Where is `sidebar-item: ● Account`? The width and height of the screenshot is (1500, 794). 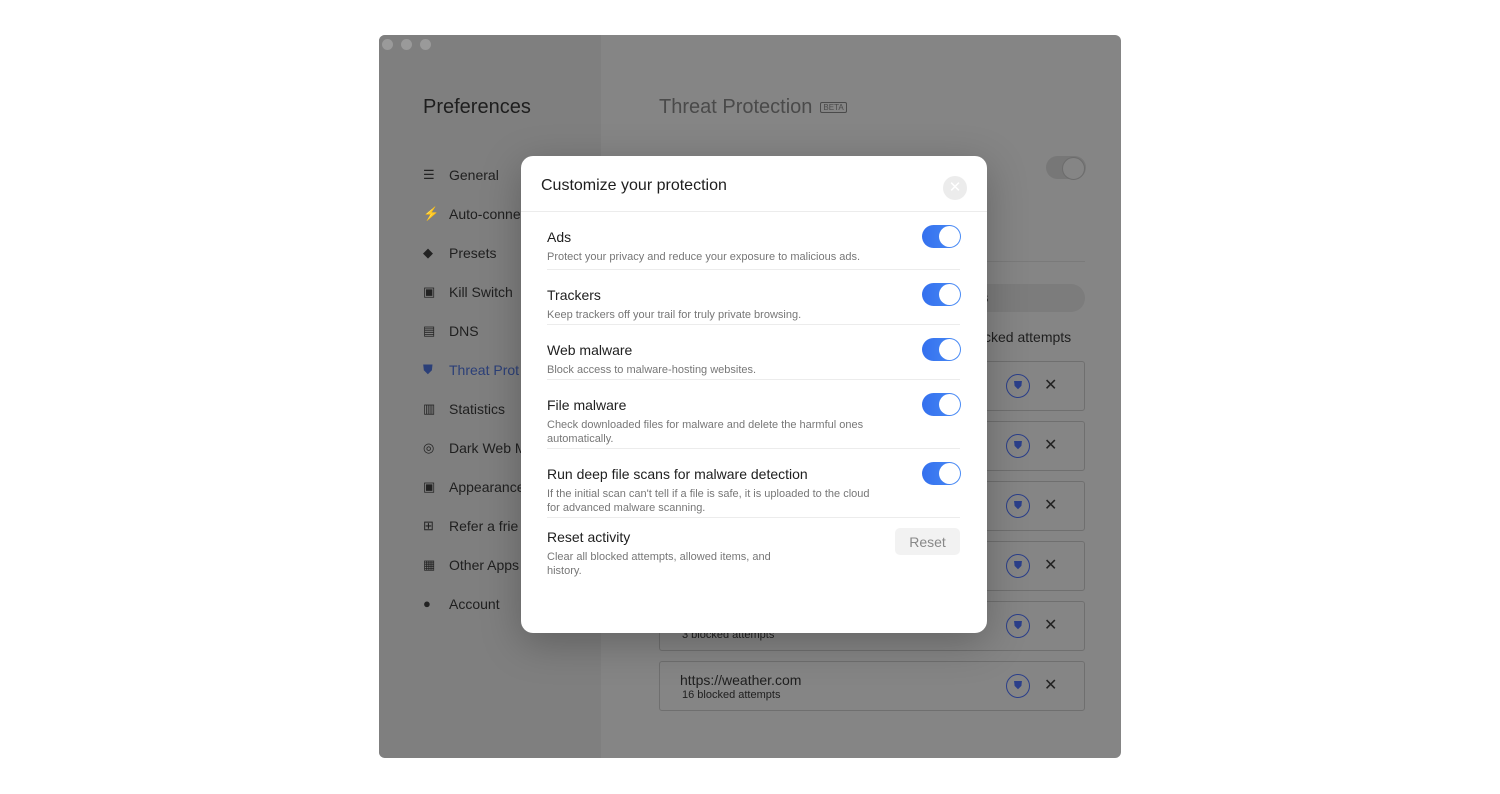
sidebar-item: ● Account is located at coordinates (475, 603).